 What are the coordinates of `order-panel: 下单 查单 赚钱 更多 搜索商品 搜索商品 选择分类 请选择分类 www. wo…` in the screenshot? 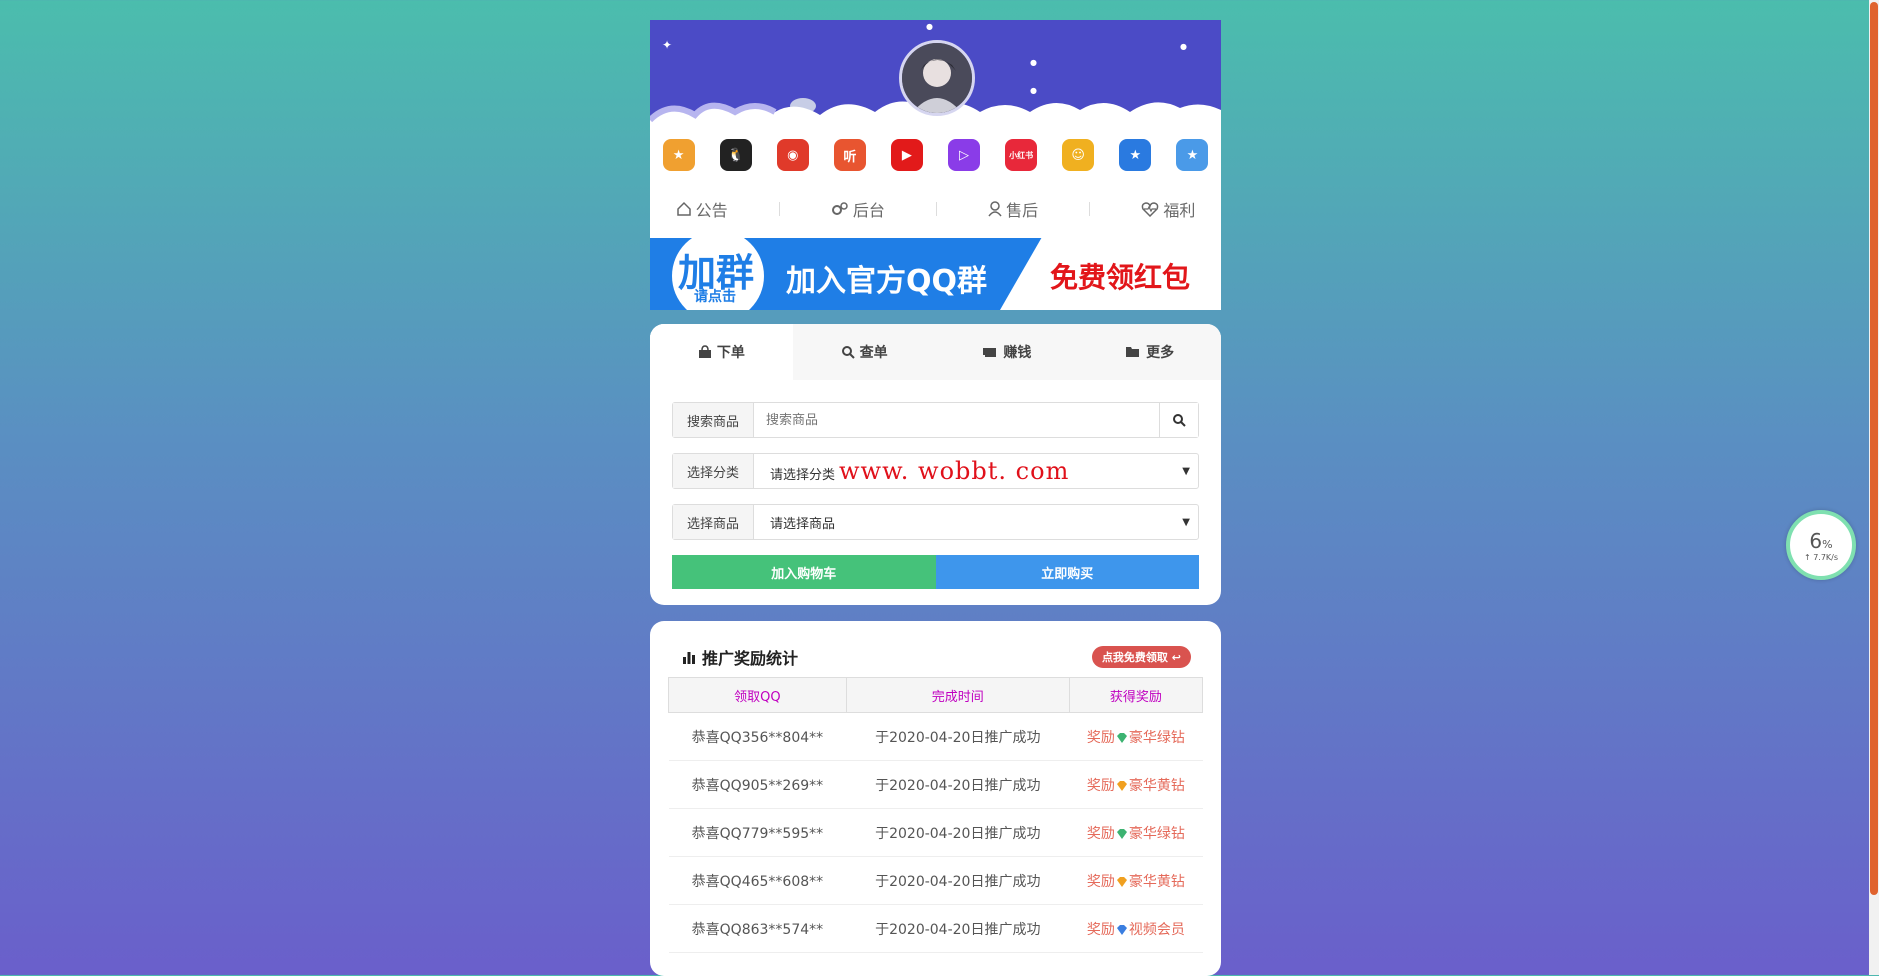 It's located at (935, 464).